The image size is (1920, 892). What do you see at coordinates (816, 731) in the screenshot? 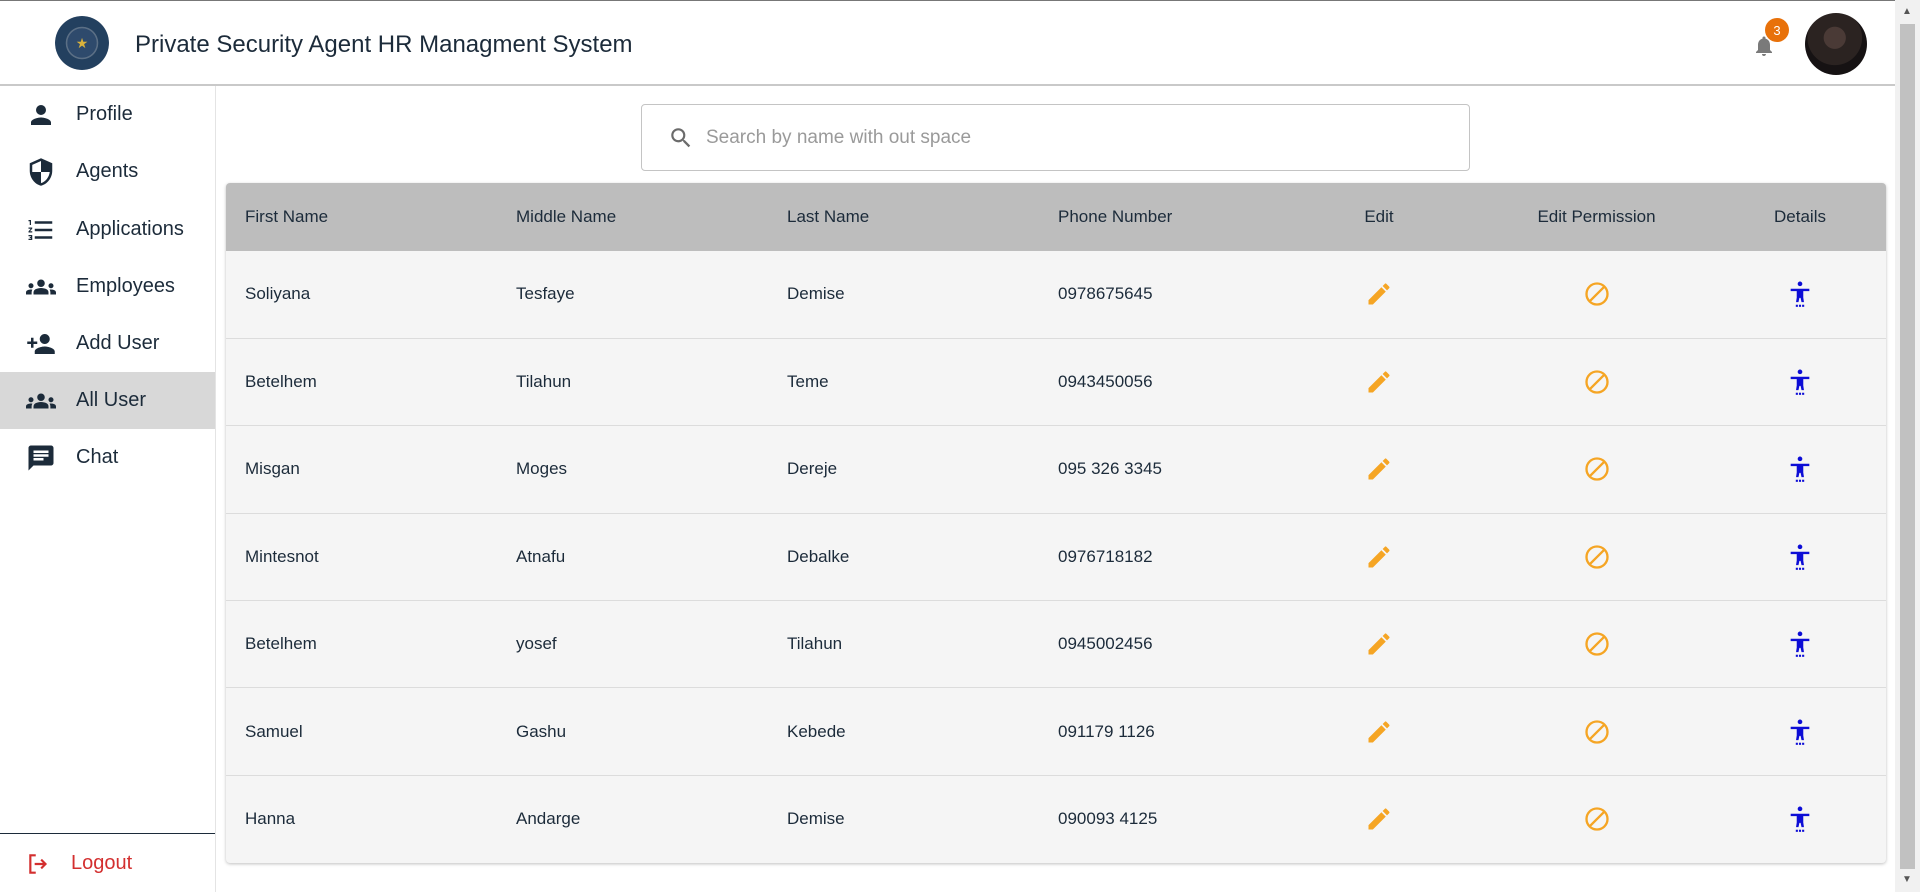
I see `cell-last-name: Kebede` at bounding box center [816, 731].